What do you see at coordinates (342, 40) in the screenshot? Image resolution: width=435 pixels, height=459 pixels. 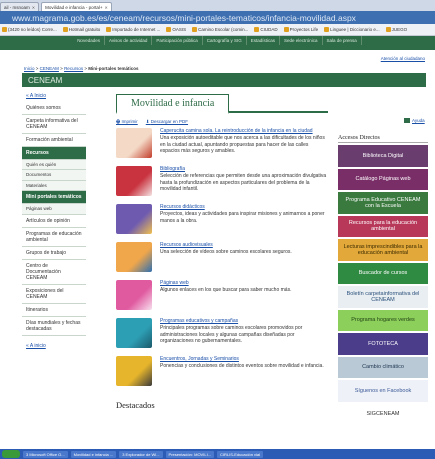 I see `topnav-link: Sala de prensa` at bounding box center [342, 40].